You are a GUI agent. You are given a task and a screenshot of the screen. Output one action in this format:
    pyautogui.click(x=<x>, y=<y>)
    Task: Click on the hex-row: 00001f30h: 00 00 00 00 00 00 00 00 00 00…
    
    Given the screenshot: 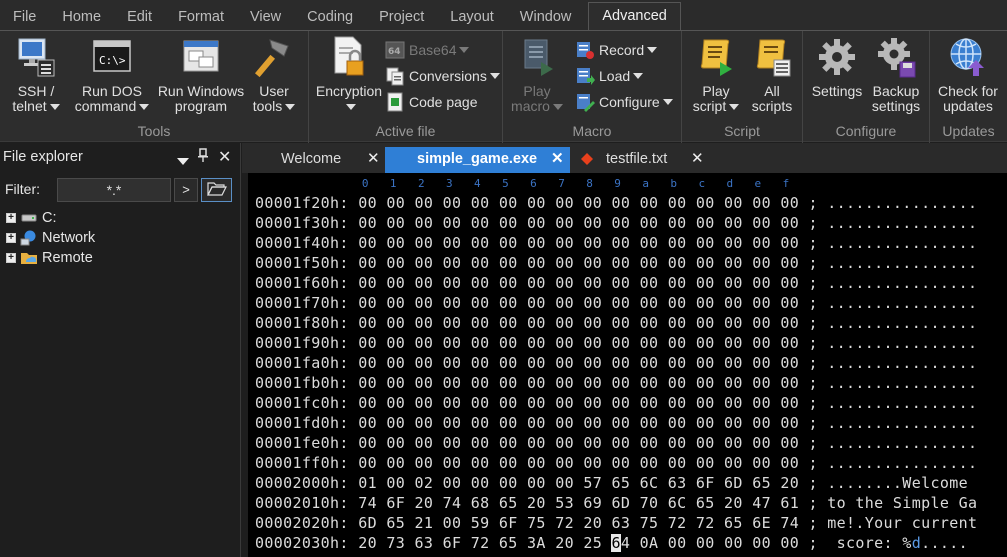 What is the action you would take?
    pyautogui.click(x=616, y=223)
    